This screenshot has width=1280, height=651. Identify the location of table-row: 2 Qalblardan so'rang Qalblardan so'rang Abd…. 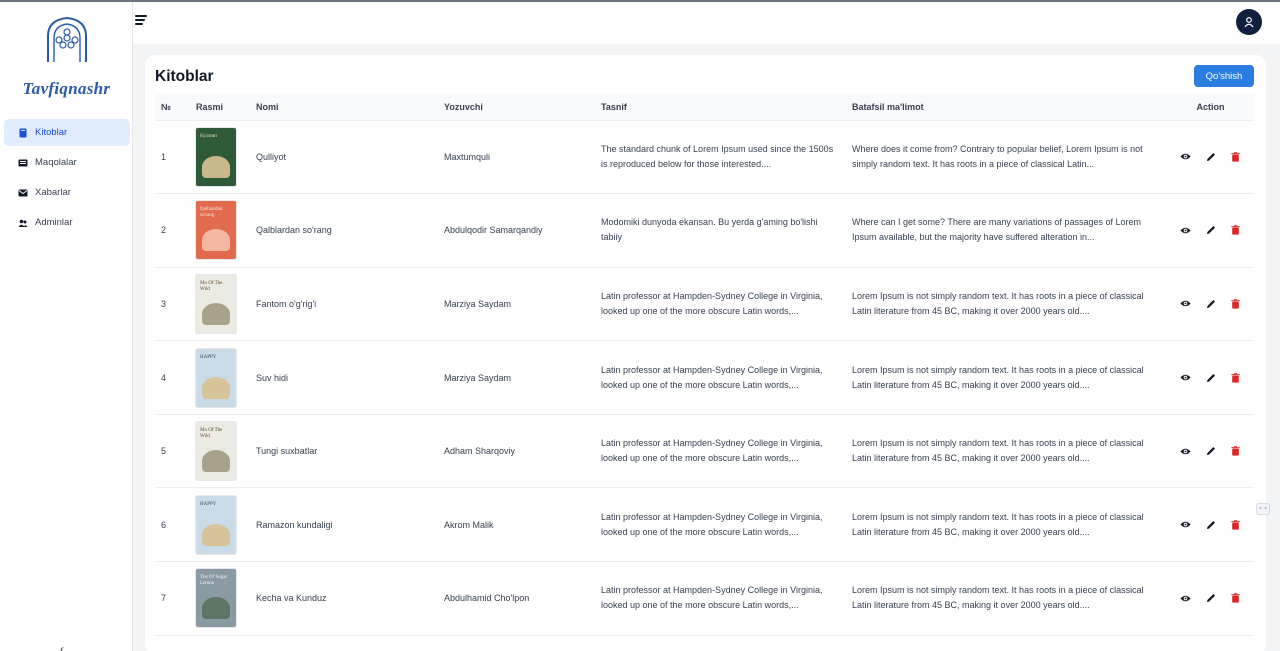
(704, 230).